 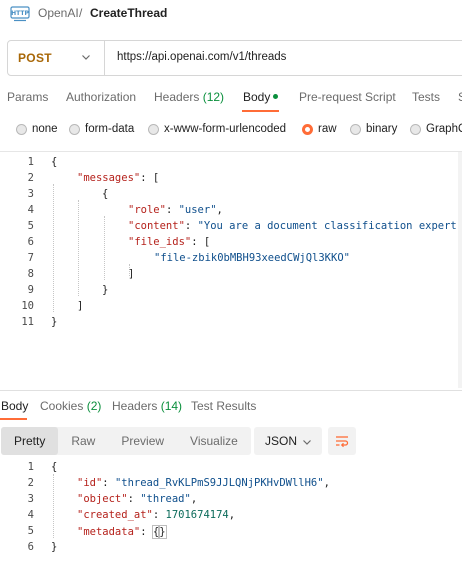 I want to click on response-tab-cookies: Cookies (2), so click(x=70, y=406).